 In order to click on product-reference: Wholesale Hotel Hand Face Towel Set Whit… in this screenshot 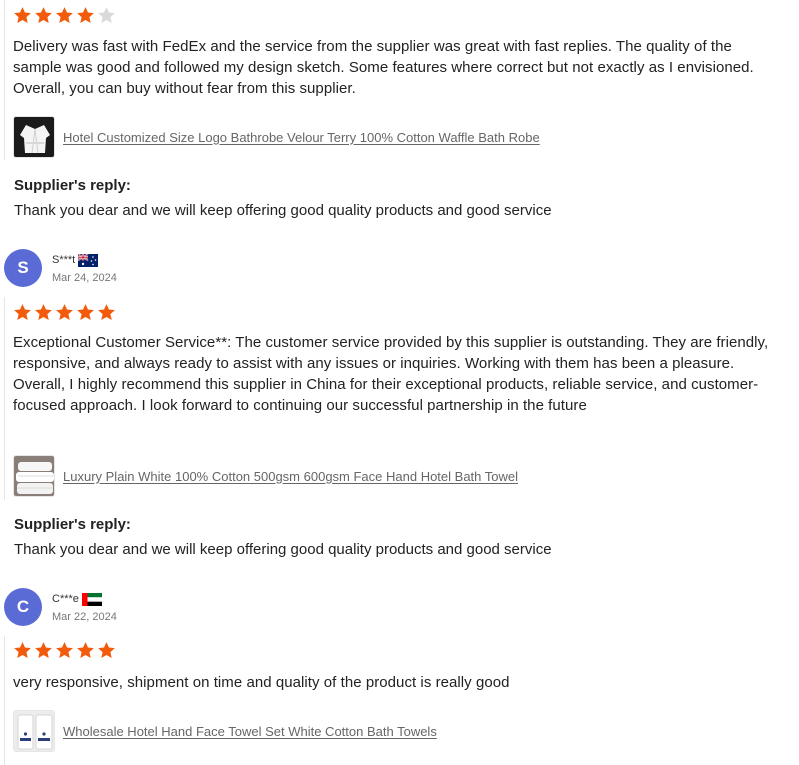, I will do `click(225, 731)`.